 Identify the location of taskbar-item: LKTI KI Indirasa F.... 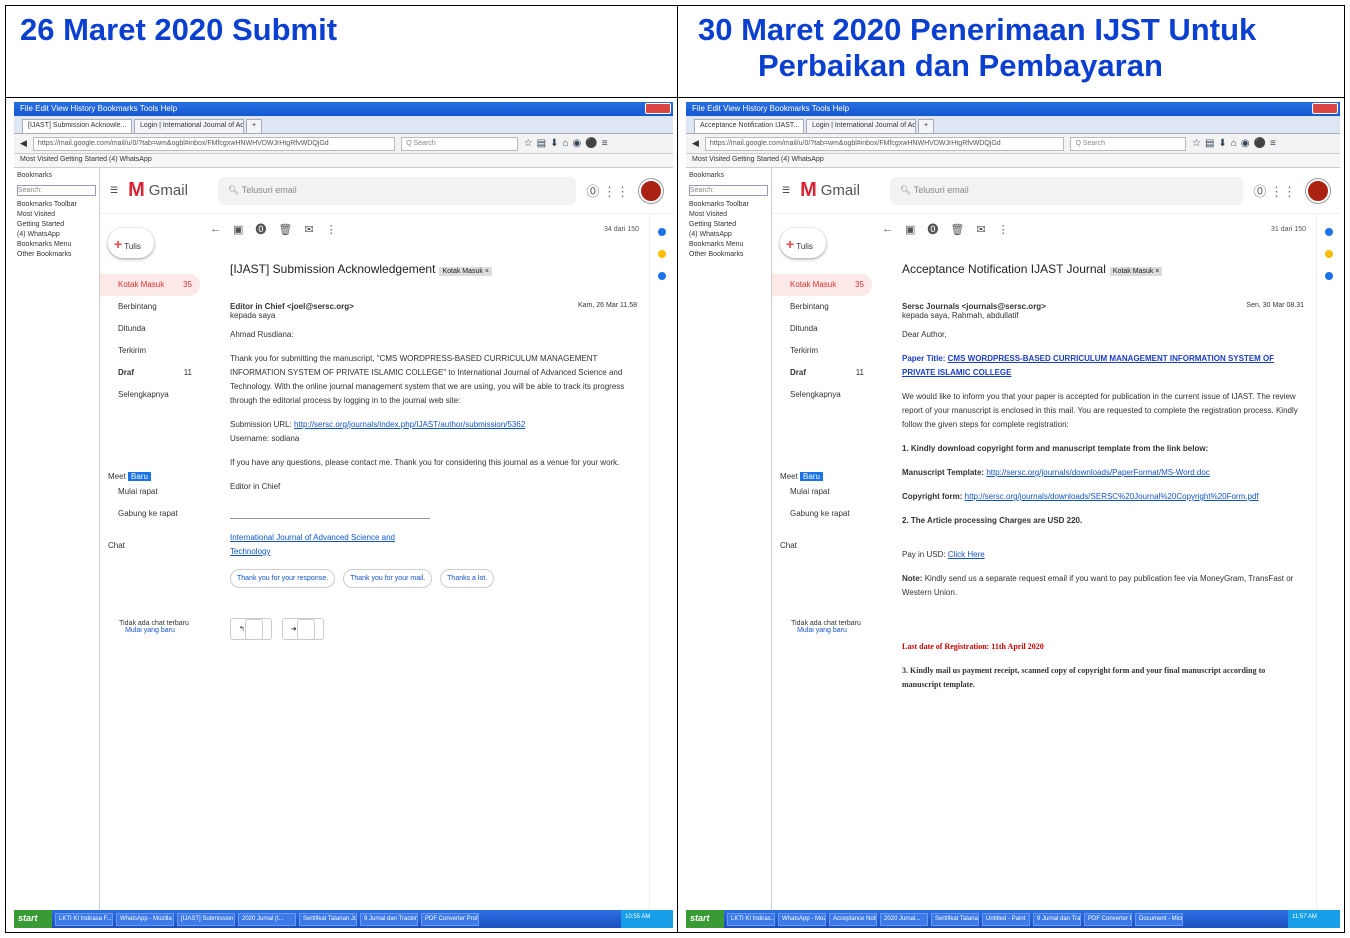
(84, 919).